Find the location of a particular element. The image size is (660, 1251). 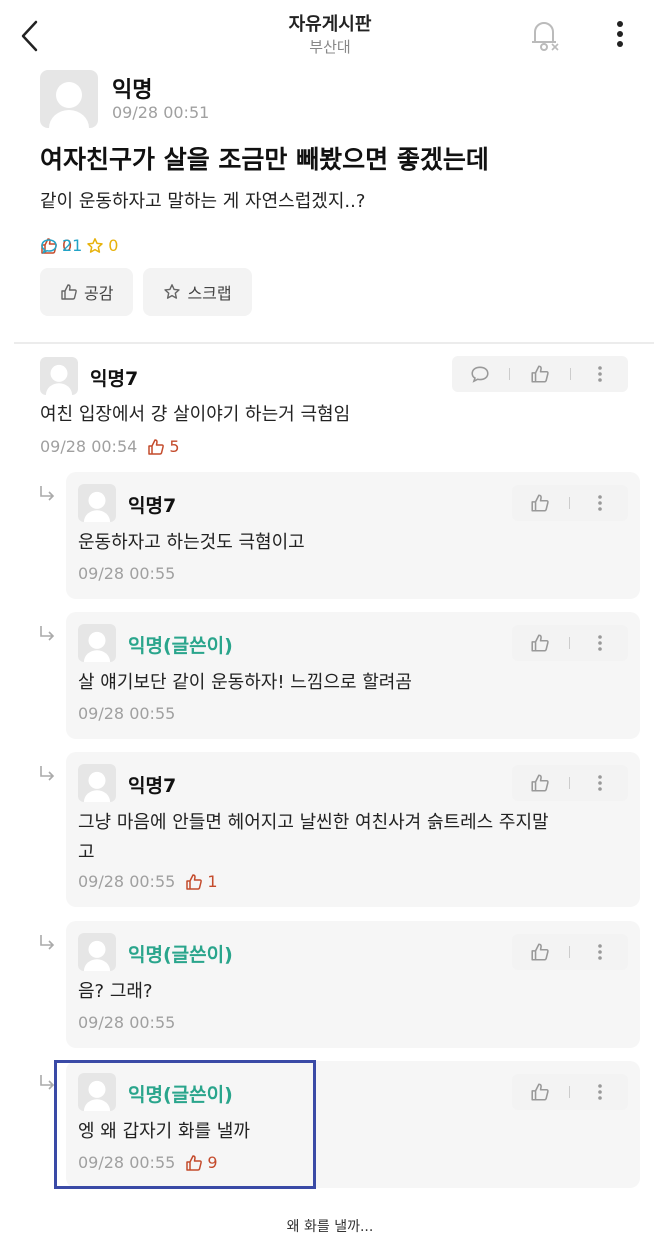

comment-meta: 09/28 00:54 5 is located at coordinates (110, 446).